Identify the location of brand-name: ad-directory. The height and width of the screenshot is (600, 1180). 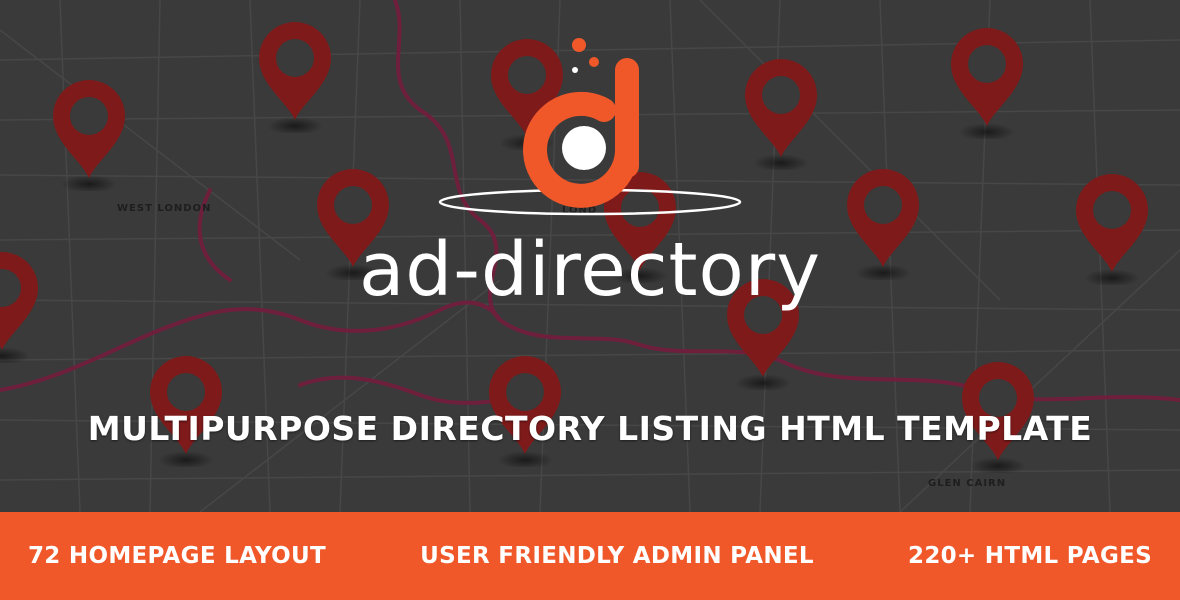
(590, 270).